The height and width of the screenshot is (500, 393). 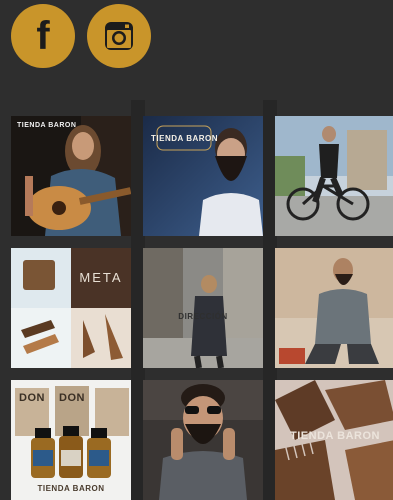 I want to click on gallery-photo-sunglasses-man, so click(x=203, y=440).